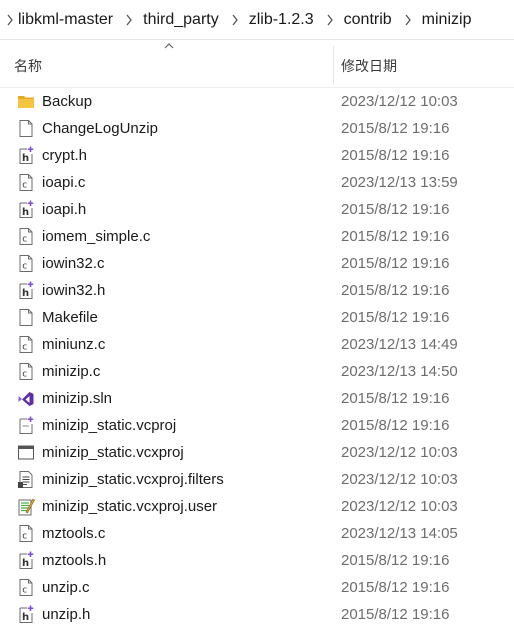  I want to click on file-modified-date: 2023/12/13 13:59, so click(399, 182).